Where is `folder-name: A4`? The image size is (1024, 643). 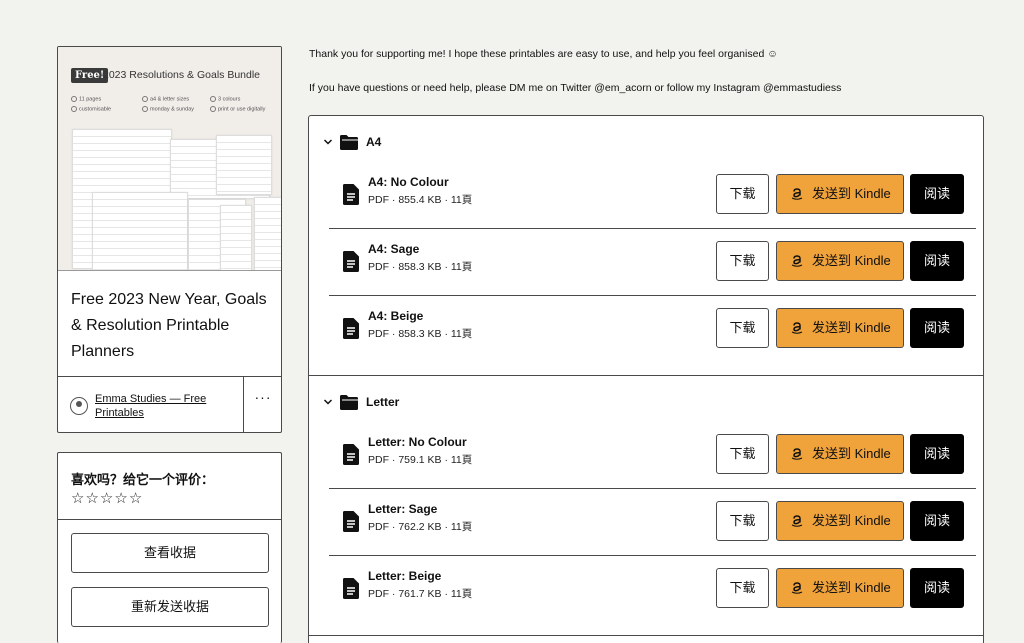
folder-name: A4 is located at coordinates (374, 142).